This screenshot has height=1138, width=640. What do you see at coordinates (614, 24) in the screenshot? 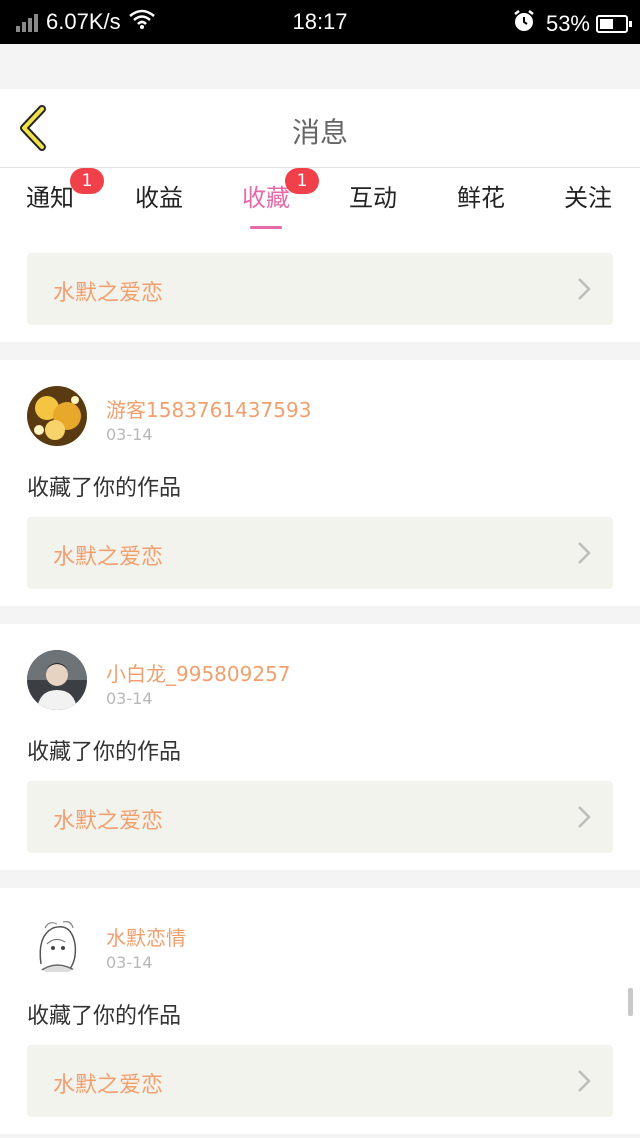
I see `battery-icon` at bounding box center [614, 24].